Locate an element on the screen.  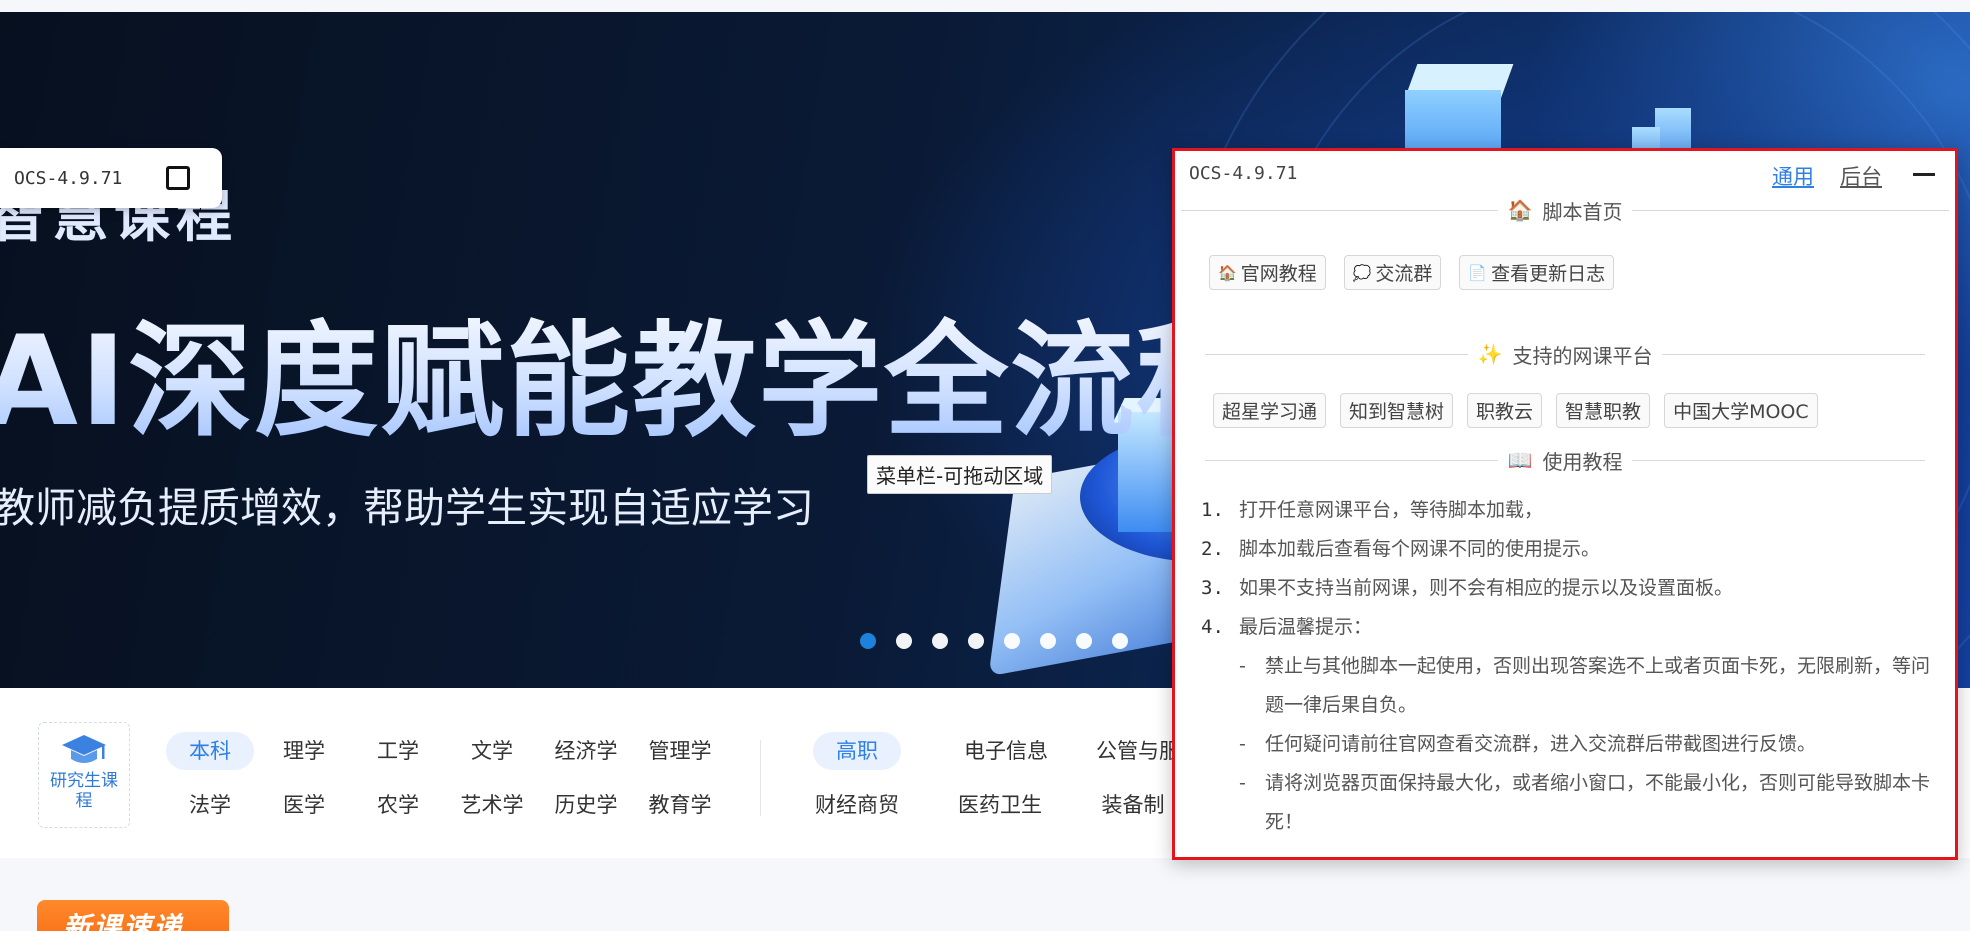
banner-description: 教师减负提质增效，帮助学生实现自适应学习 is located at coordinates (407, 508).